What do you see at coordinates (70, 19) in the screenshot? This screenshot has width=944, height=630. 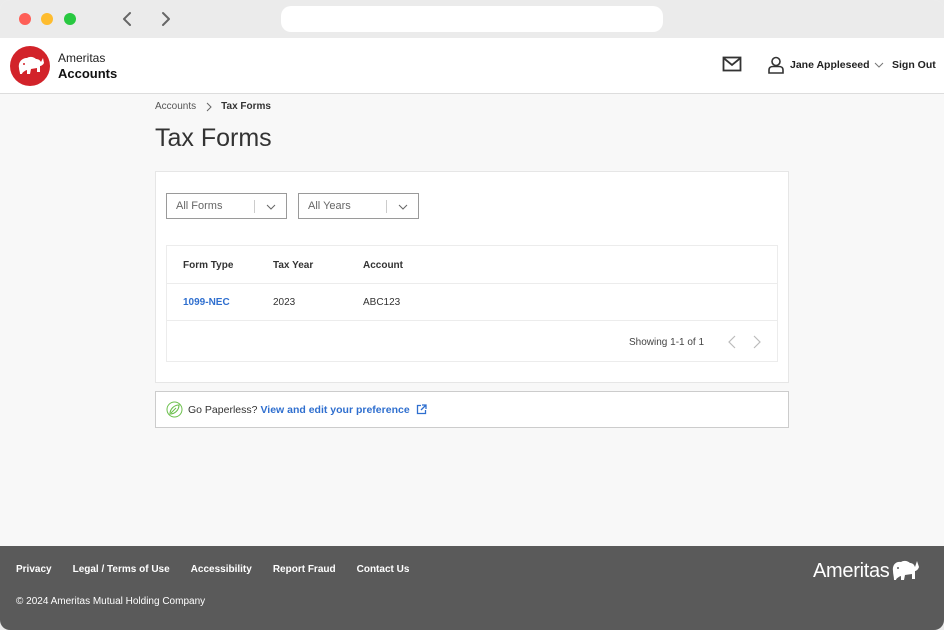 I see `maximize-window-button` at bounding box center [70, 19].